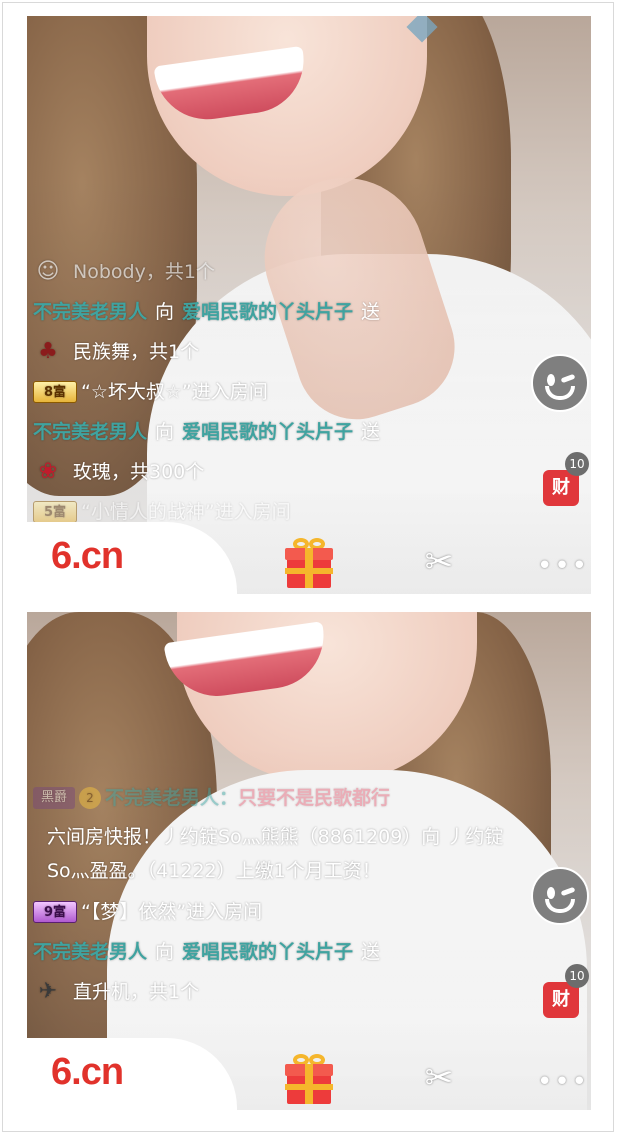 Image resolution: width=618 pixels, height=1136 pixels. Describe the element at coordinates (174, 392) in the screenshot. I see `enter-text: “☆坏大叔☆”进入房间` at that location.